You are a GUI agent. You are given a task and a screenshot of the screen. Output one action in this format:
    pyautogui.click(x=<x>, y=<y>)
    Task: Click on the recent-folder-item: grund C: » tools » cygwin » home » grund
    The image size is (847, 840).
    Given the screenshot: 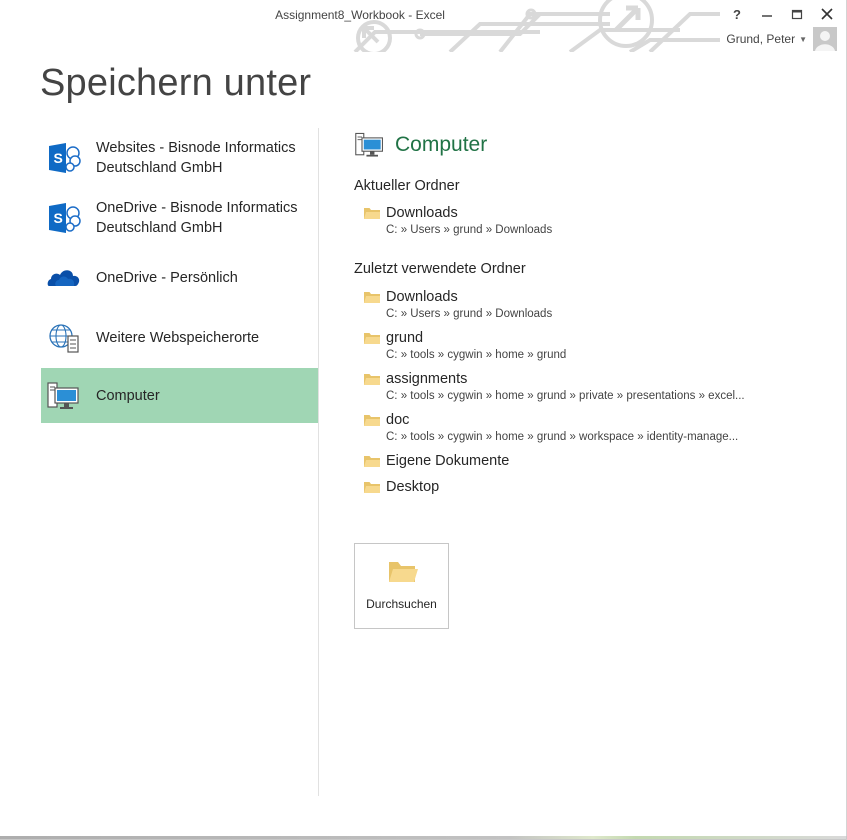 What is the action you would take?
    pyautogui.click(x=584, y=346)
    